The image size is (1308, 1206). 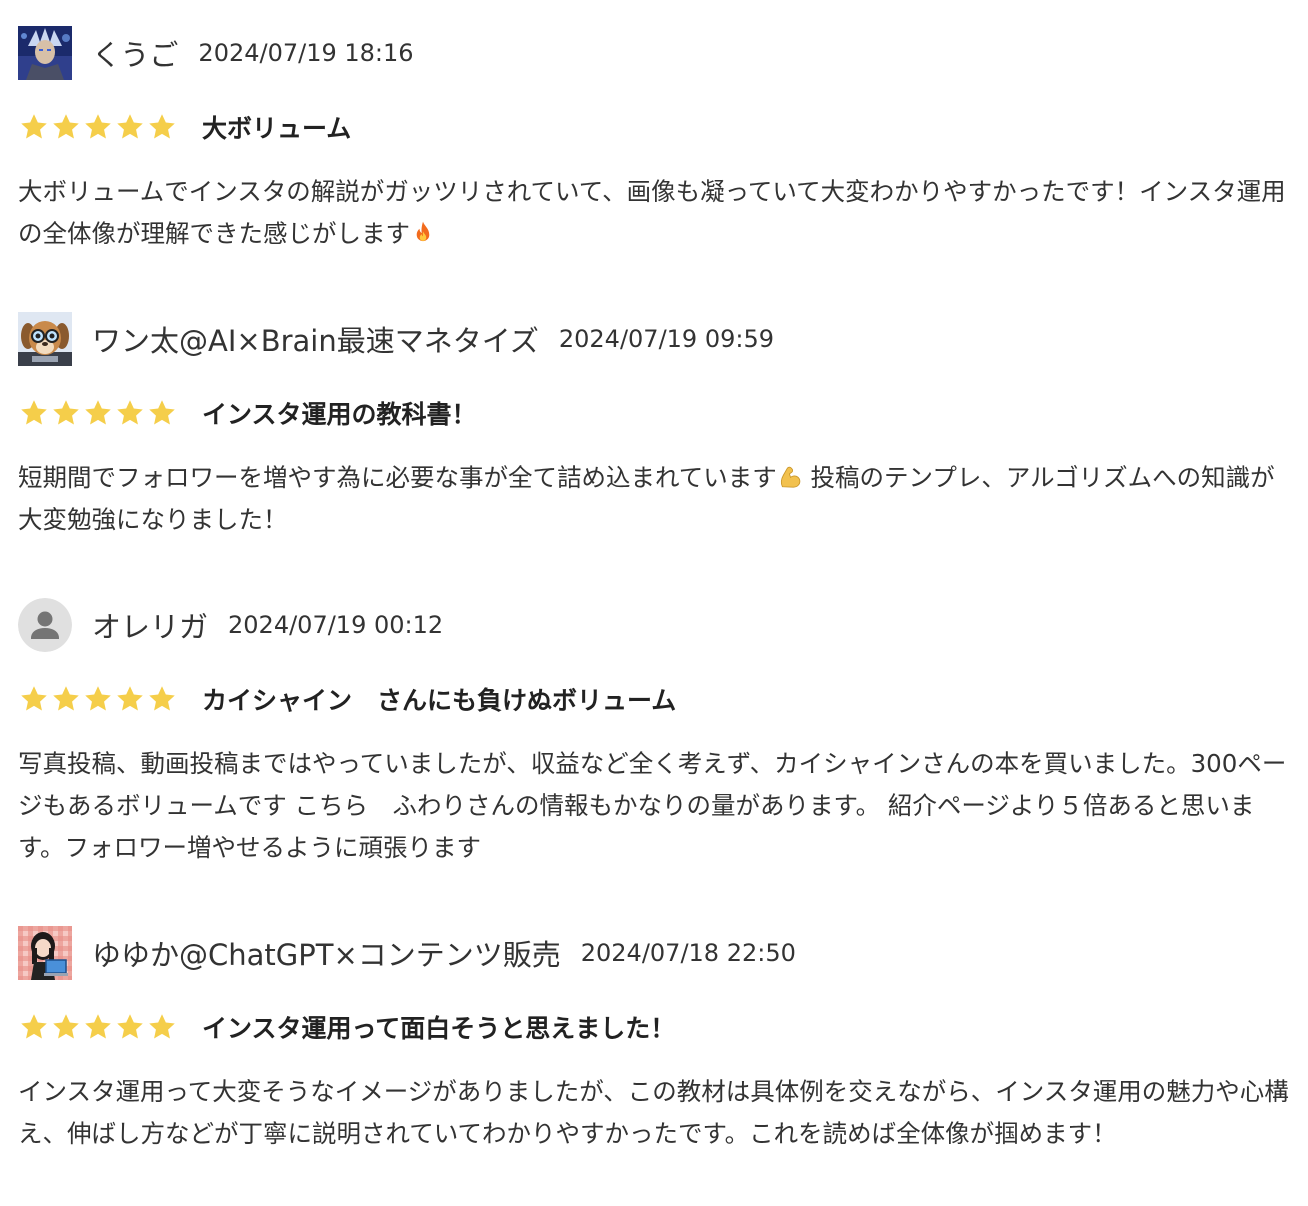 I want to click on review-header: くうご 2024/07/19 18:16, so click(x=655, y=53).